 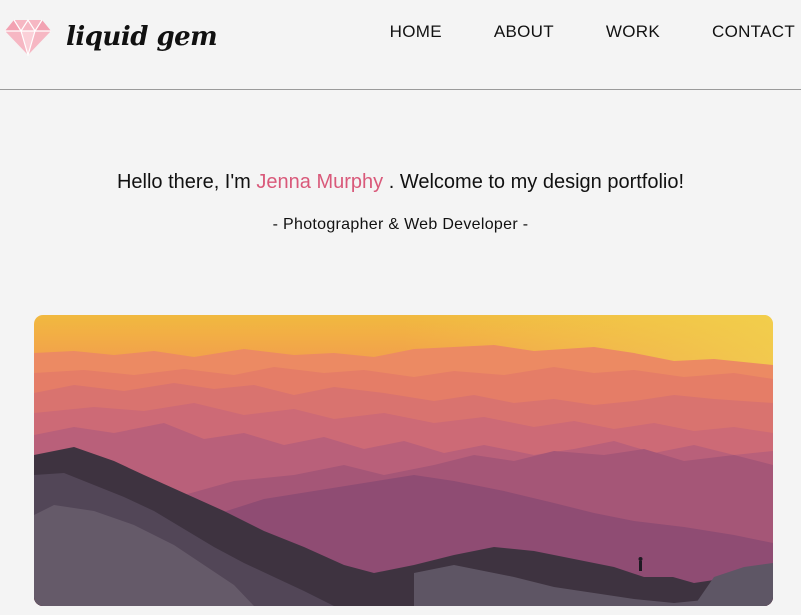 I want to click on subtitle: - Photographer & Web Developer -, so click(x=400, y=224).